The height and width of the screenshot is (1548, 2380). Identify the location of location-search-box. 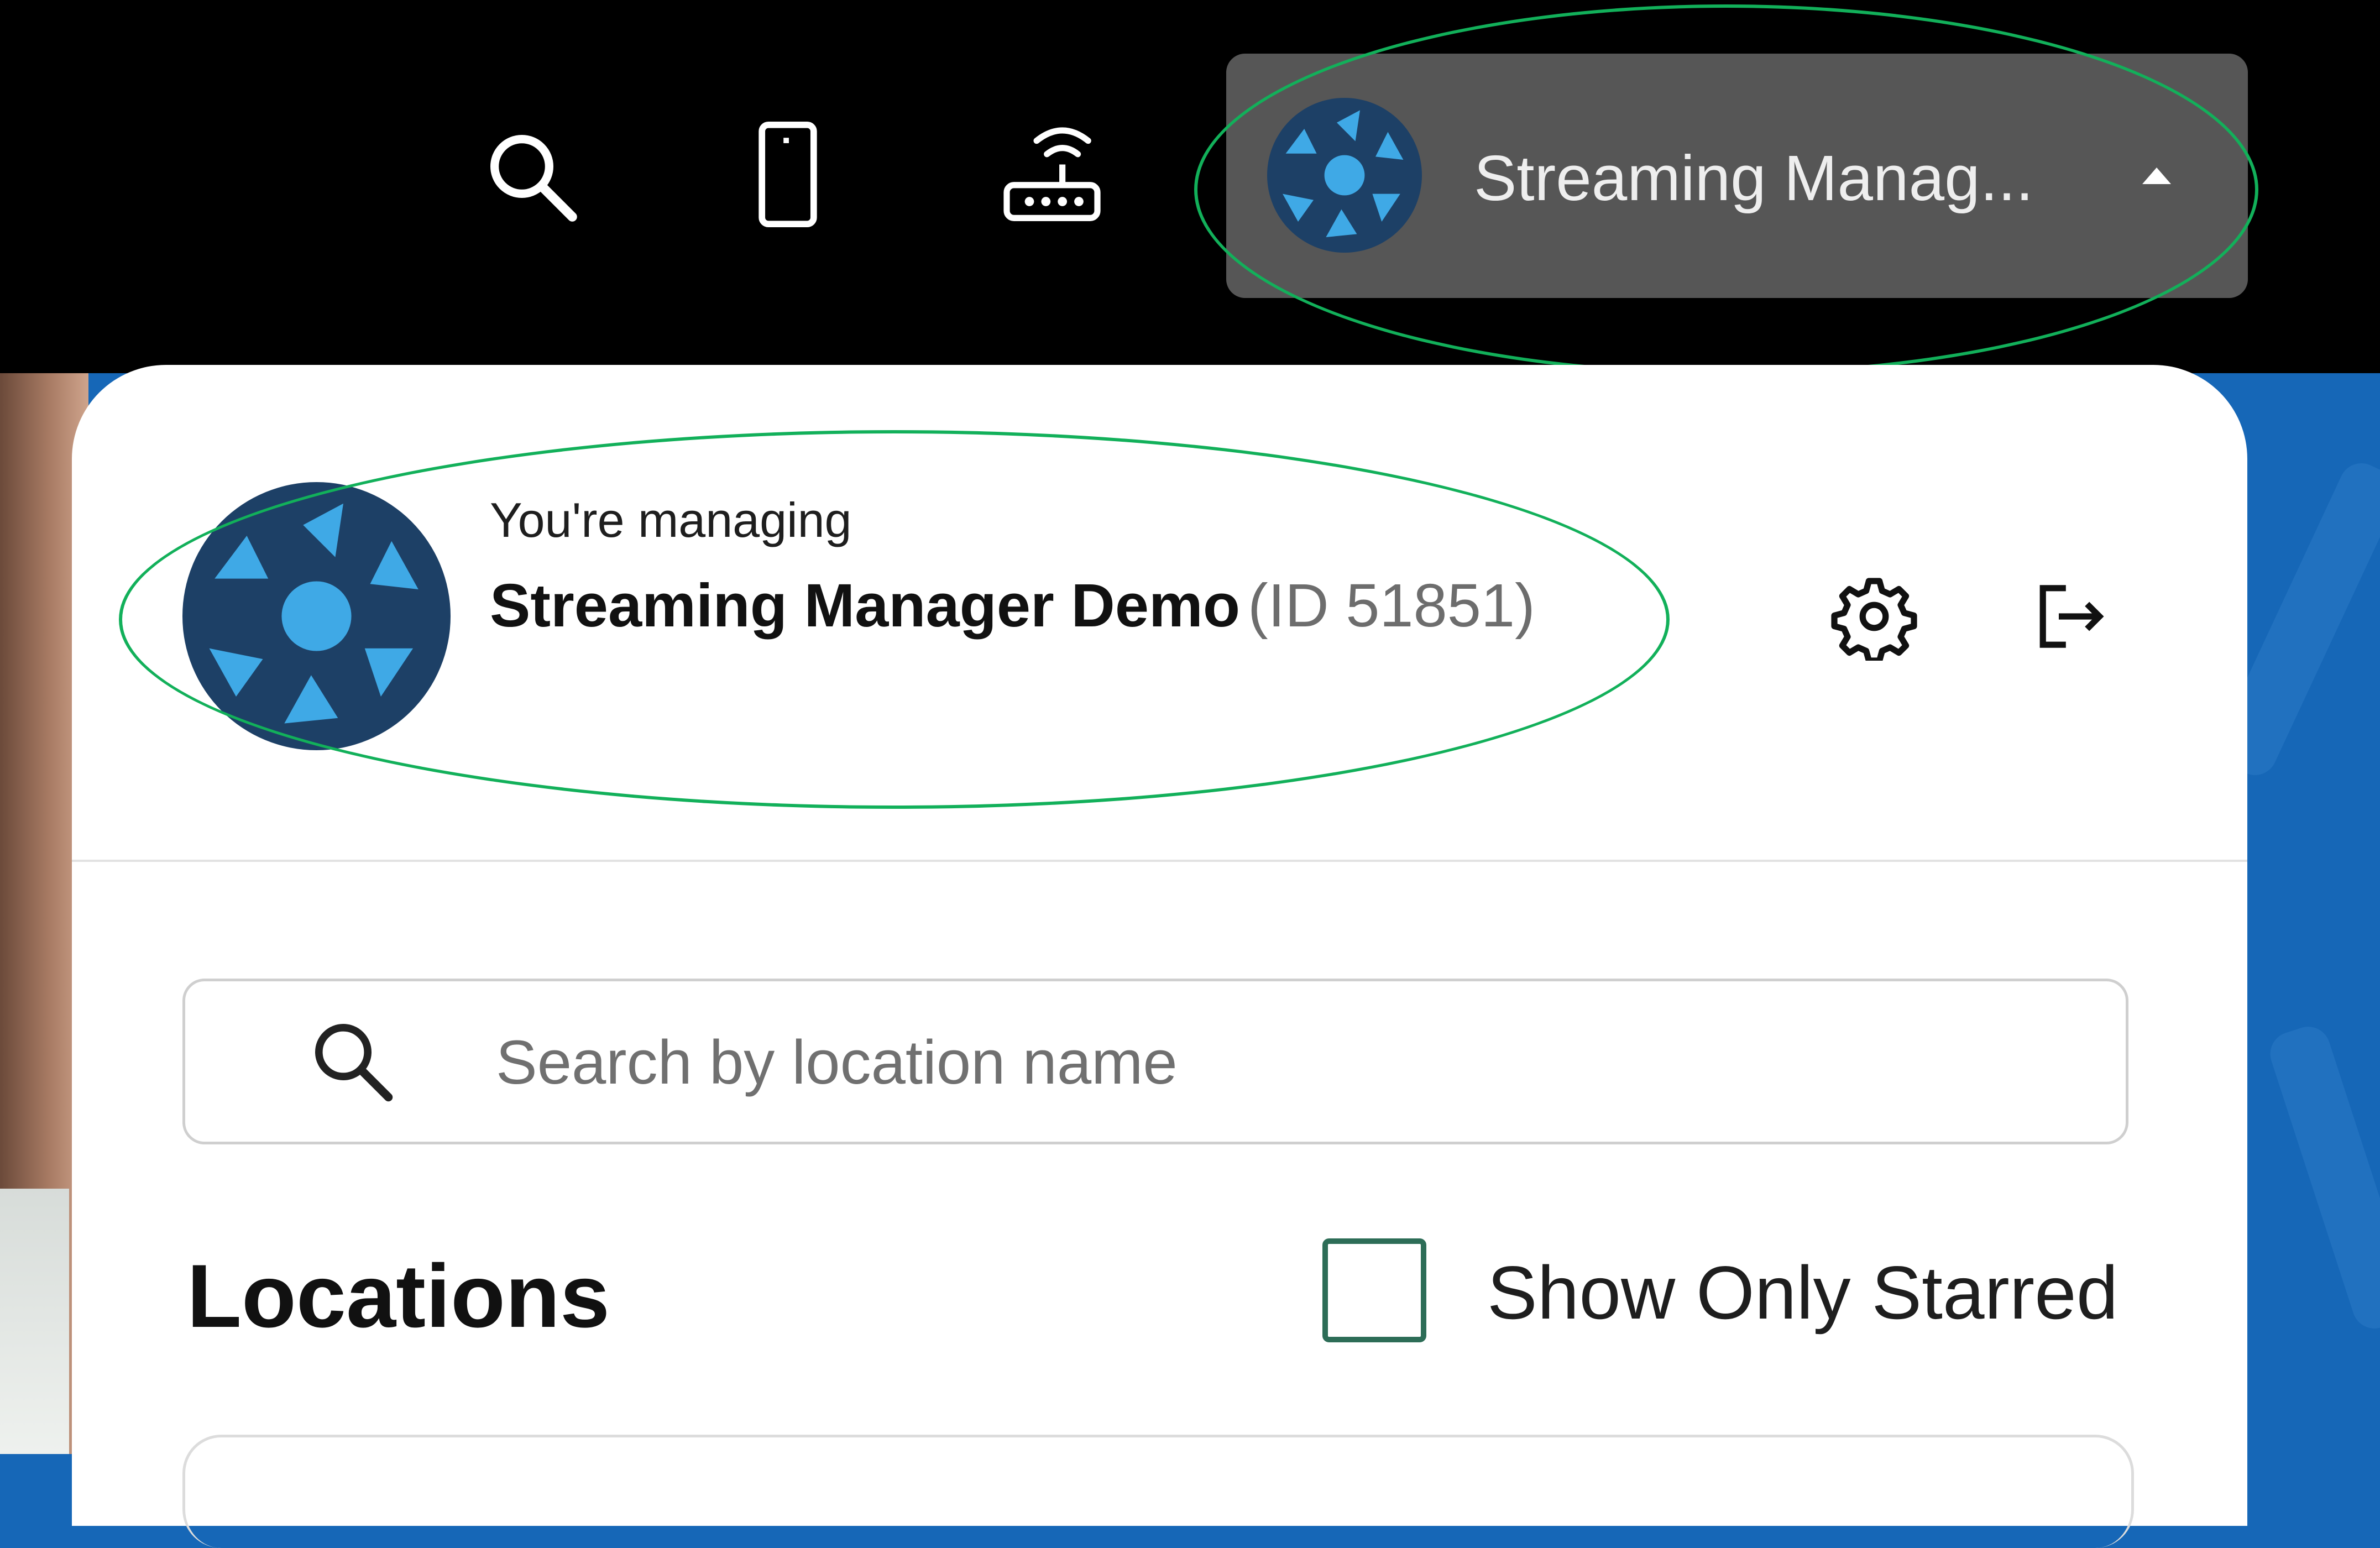
(1155, 1061).